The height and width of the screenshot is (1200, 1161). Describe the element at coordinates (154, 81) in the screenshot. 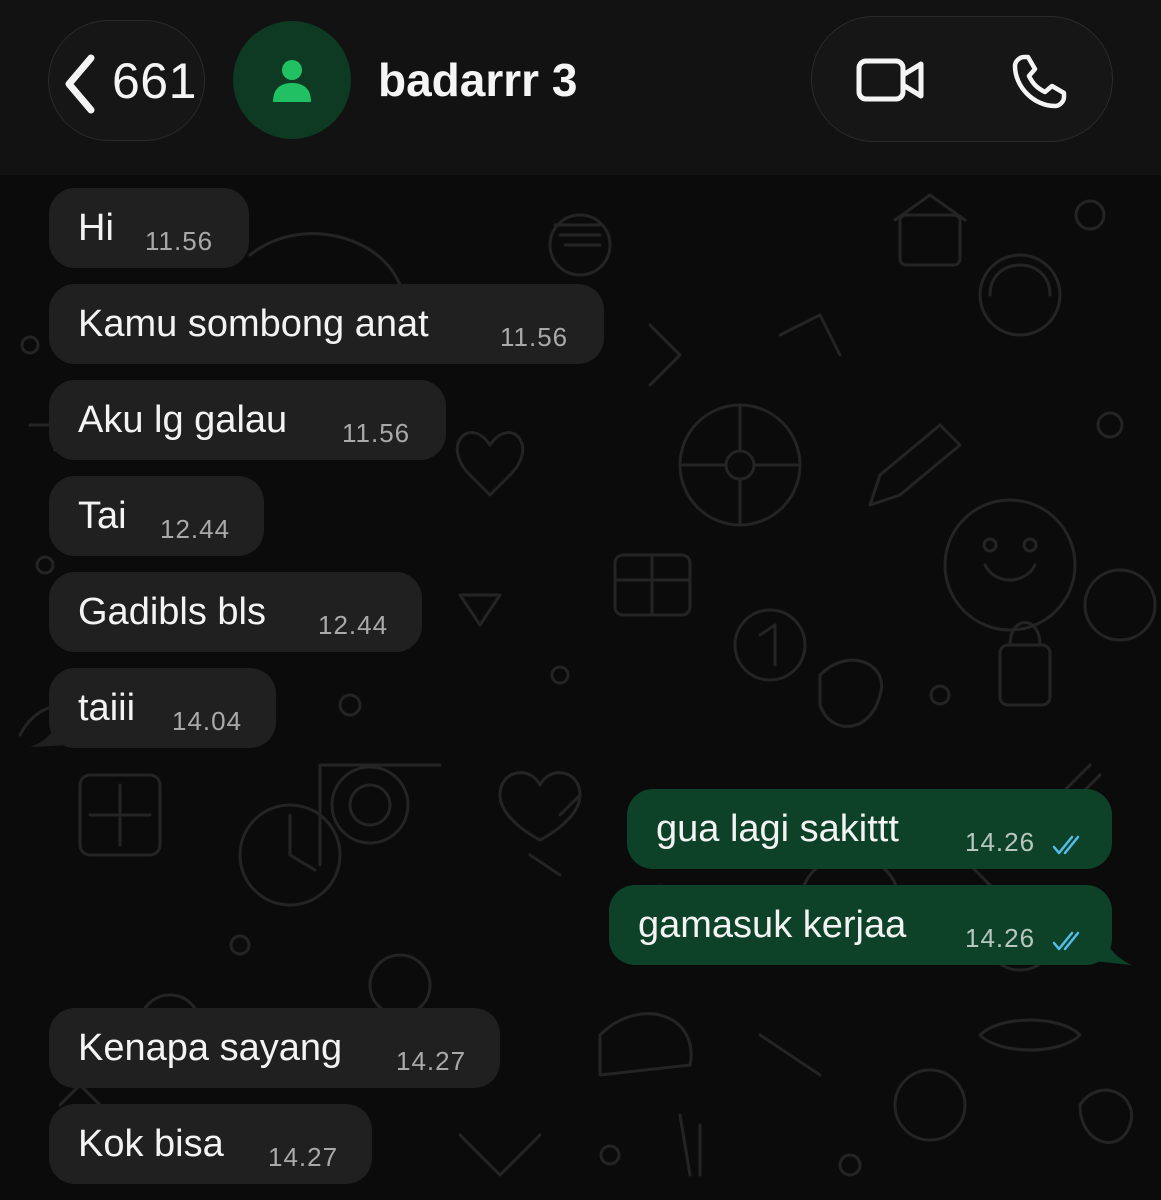

I see `unread-count: 661` at that location.